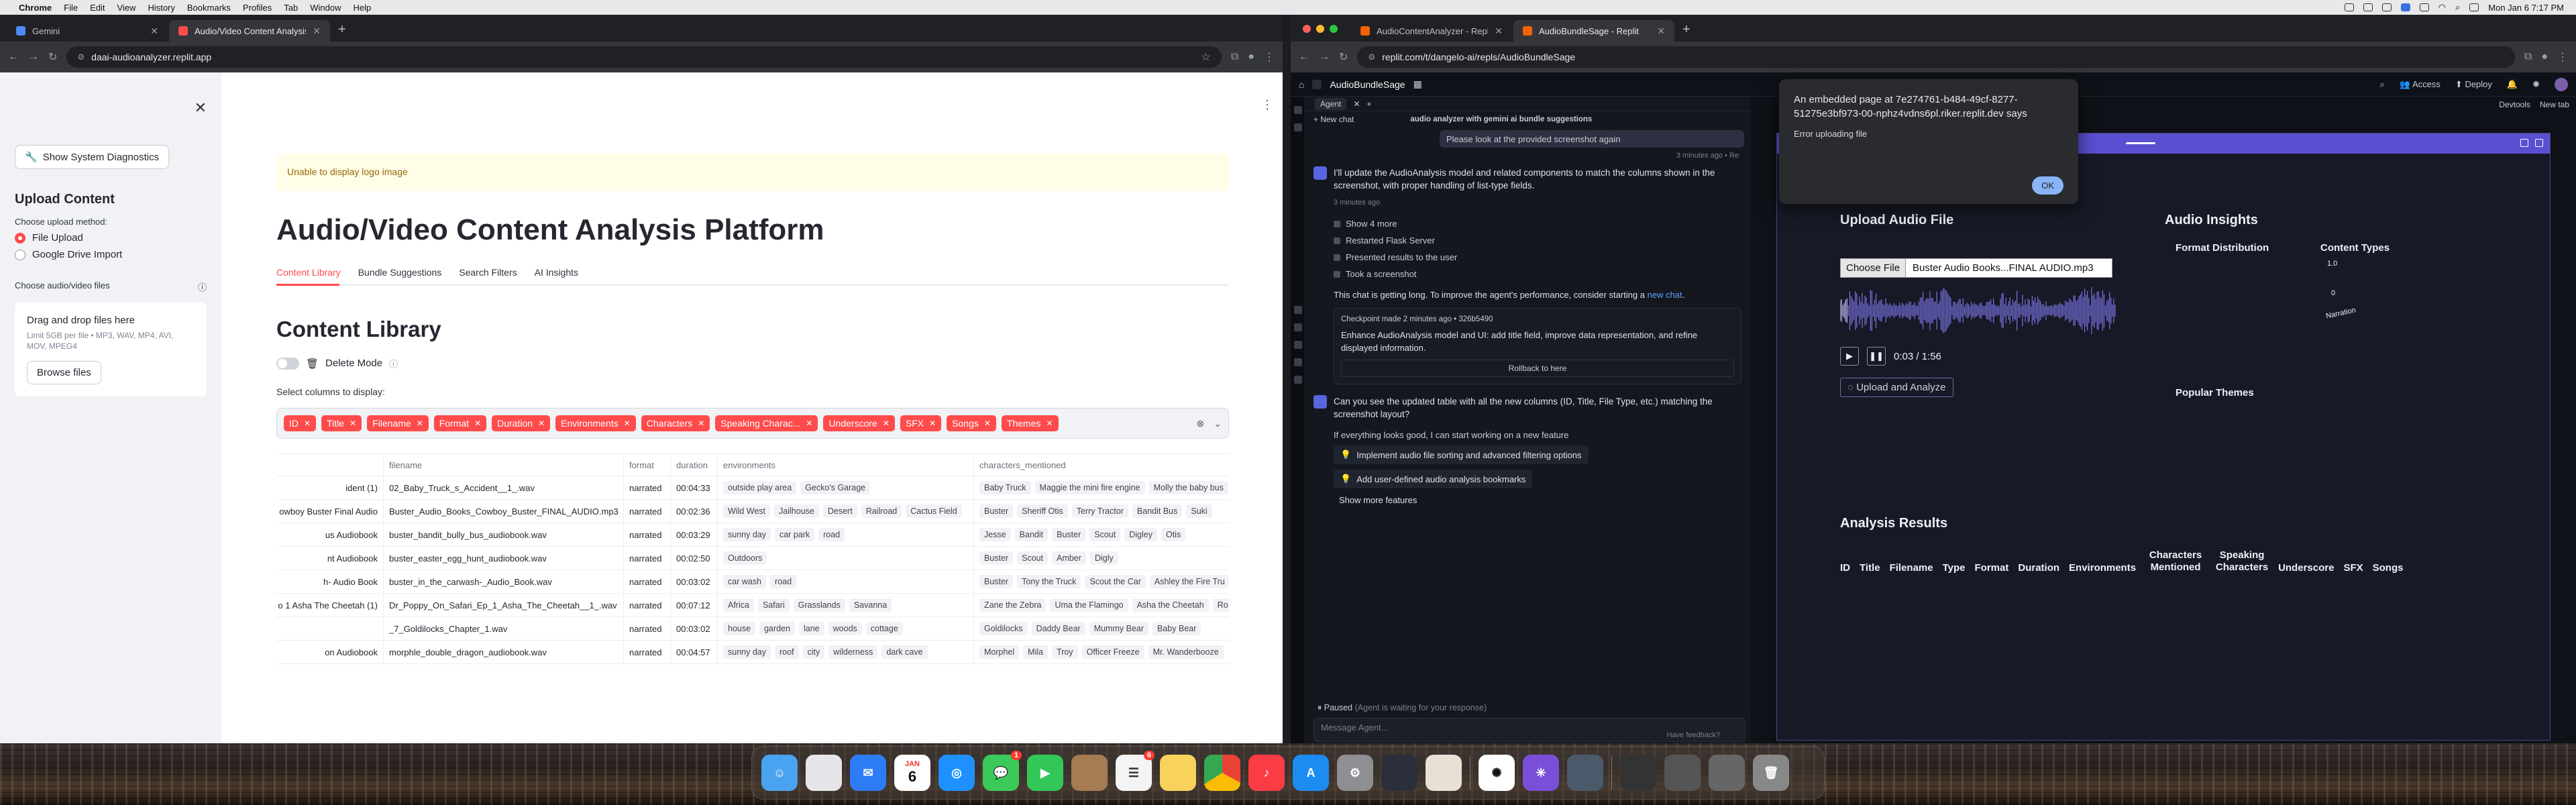 The height and width of the screenshot is (805, 2576). I want to click on bookmark-star-icon: ☆, so click(1206, 57).